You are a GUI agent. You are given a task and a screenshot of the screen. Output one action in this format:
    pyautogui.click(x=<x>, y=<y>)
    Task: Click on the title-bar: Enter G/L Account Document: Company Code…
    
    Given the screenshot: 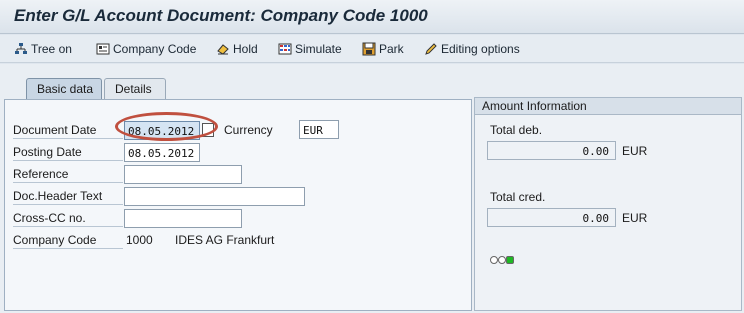 What is the action you would take?
    pyautogui.click(x=372, y=17)
    